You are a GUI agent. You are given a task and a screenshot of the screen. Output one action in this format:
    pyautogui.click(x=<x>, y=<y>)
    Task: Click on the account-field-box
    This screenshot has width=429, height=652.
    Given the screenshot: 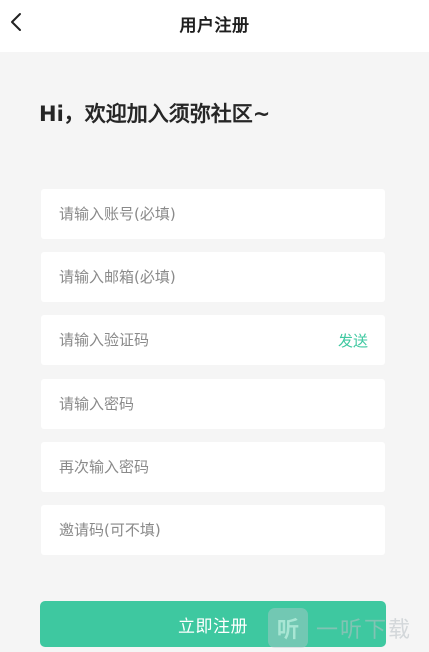 What is the action you would take?
    pyautogui.click(x=213, y=214)
    